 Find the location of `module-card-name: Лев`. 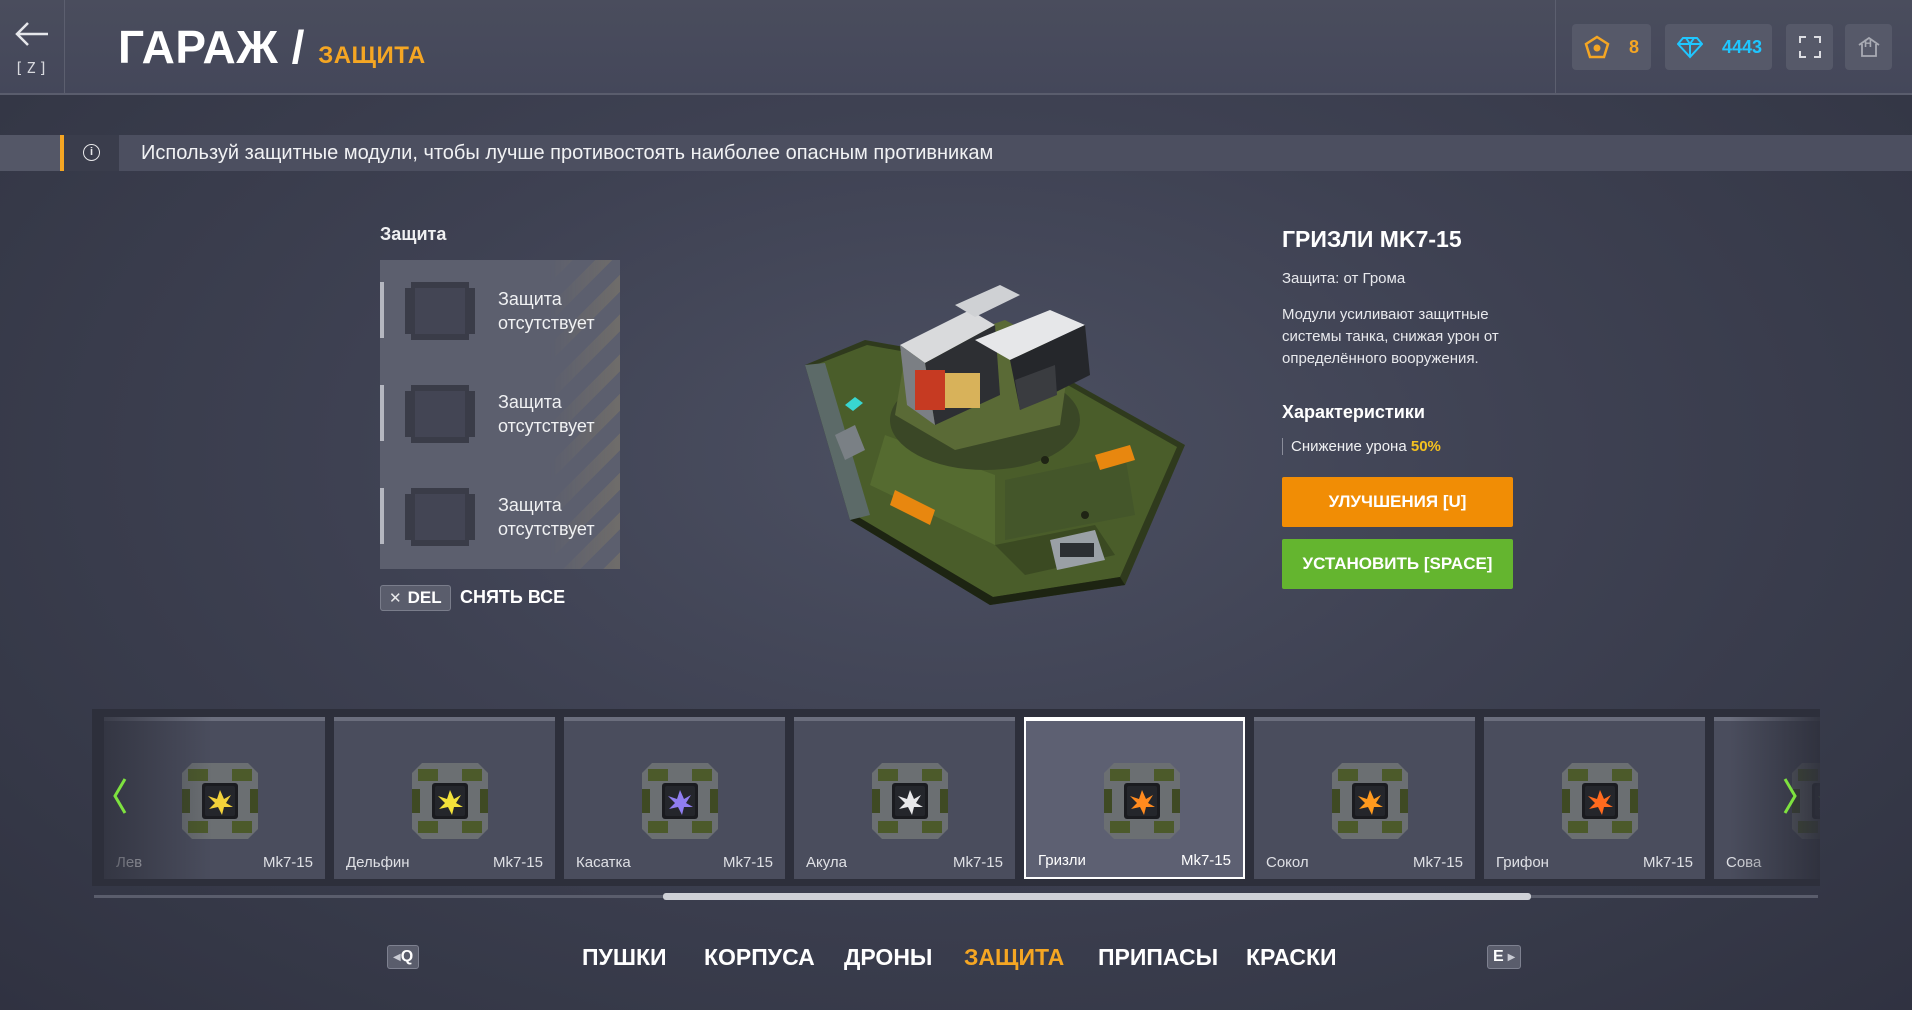

module-card-name: Лев is located at coordinates (129, 862).